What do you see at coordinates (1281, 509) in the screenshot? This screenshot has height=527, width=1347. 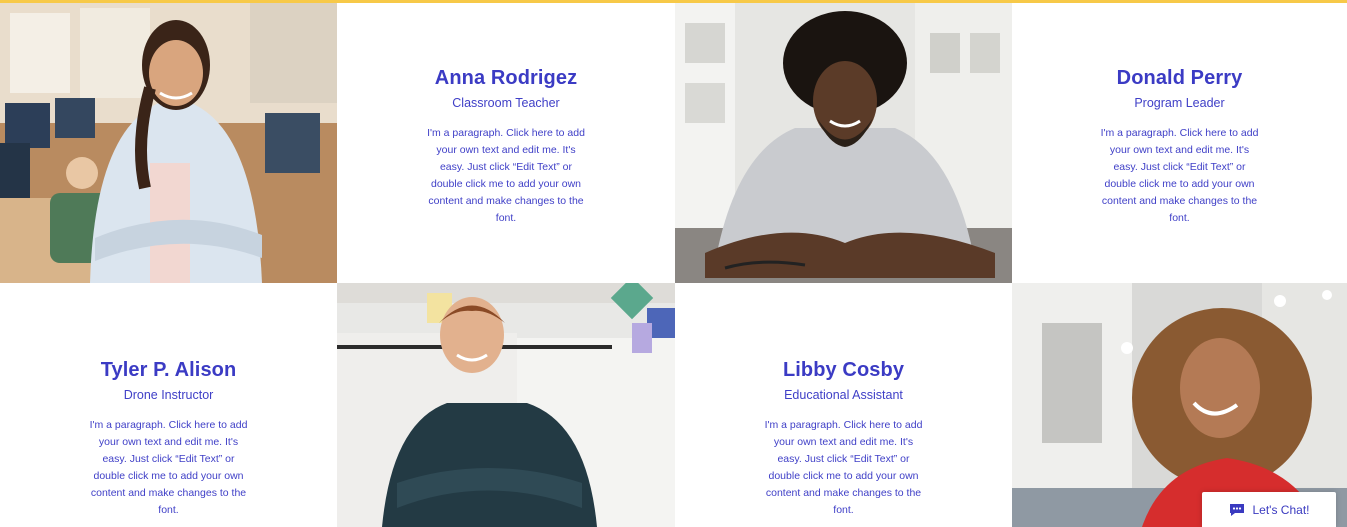 I see `chat-button-label: Let's Chat!` at bounding box center [1281, 509].